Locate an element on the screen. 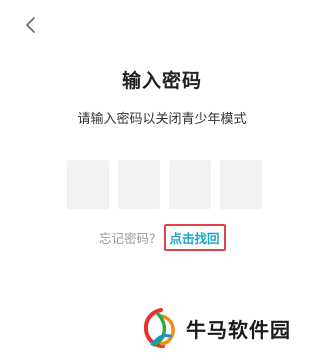  recover-password-link: 点击找回 is located at coordinates (194, 237).